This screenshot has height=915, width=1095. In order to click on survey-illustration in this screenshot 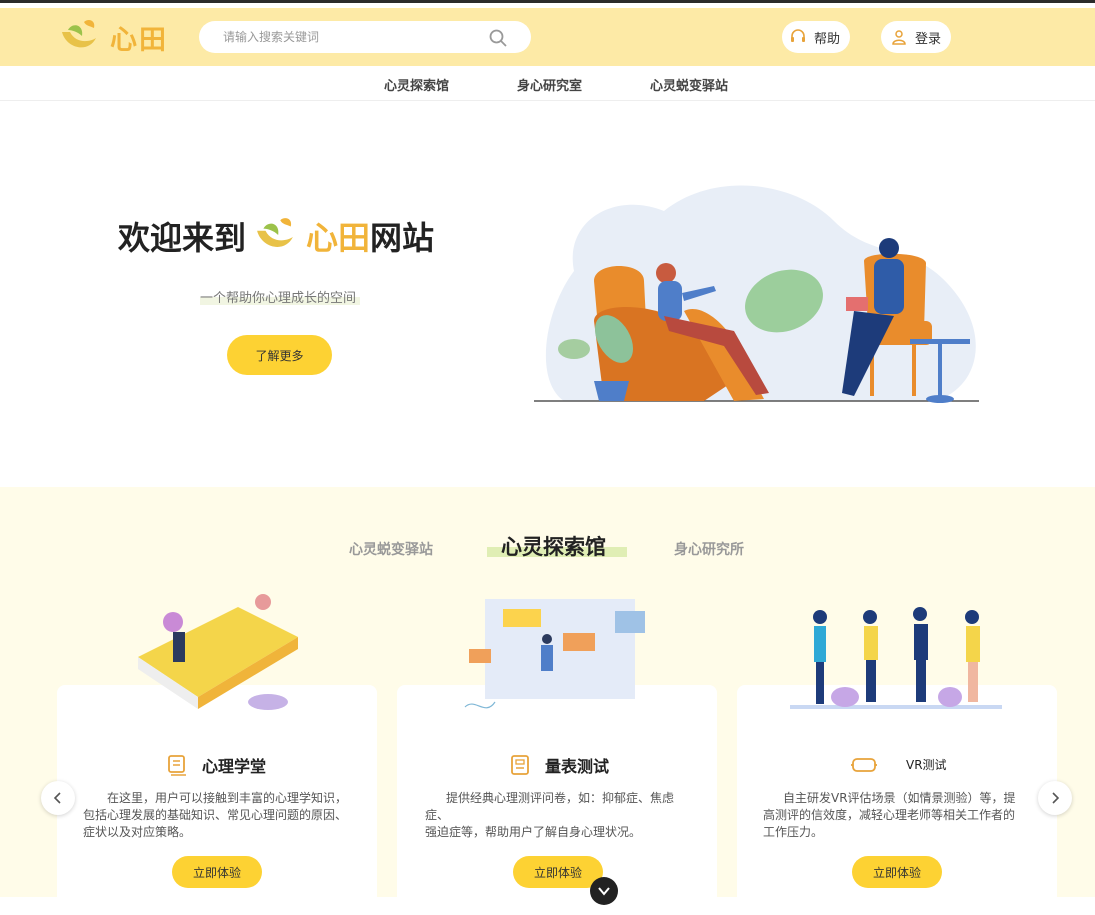, I will do `click(554, 654)`.